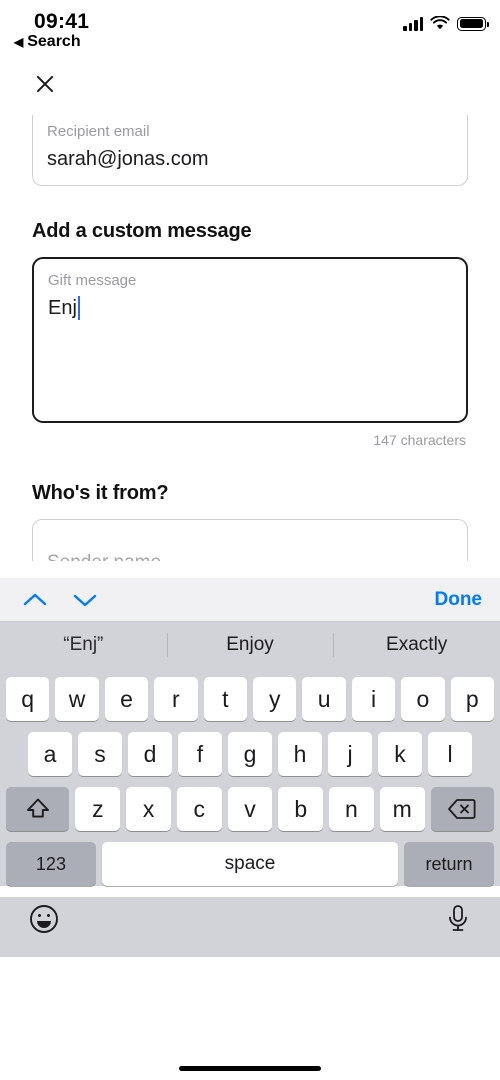 The width and height of the screenshot is (500, 1080). I want to click on numeric-keyboard-button: 123, so click(51, 864).